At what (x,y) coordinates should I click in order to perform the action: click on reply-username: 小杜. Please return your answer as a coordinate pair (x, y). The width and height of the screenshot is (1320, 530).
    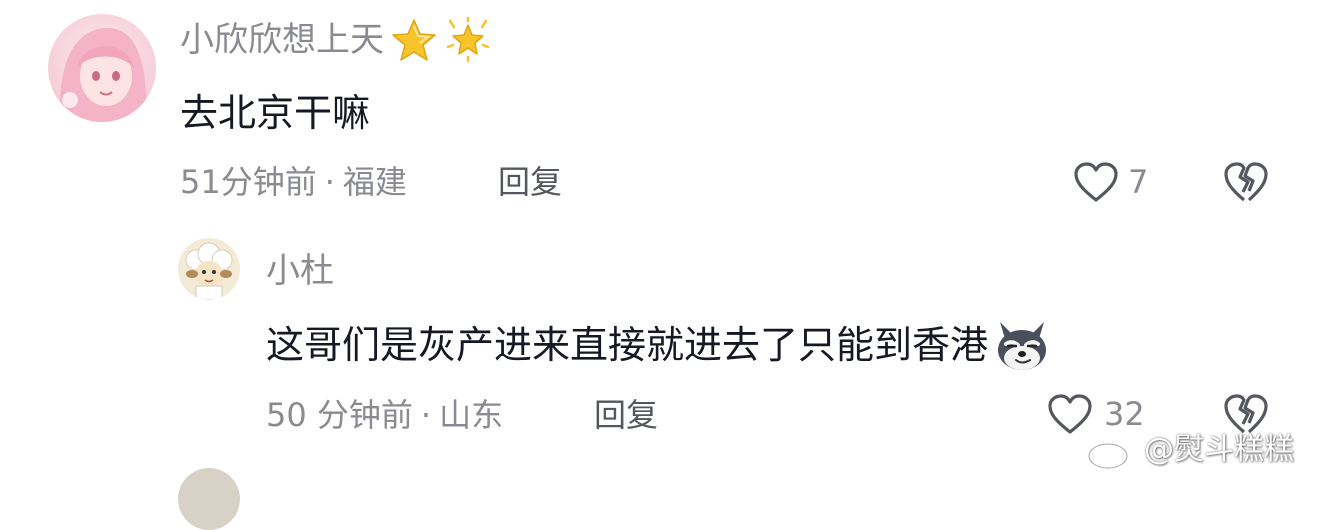
    Looking at the image, I should click on (300, 271).